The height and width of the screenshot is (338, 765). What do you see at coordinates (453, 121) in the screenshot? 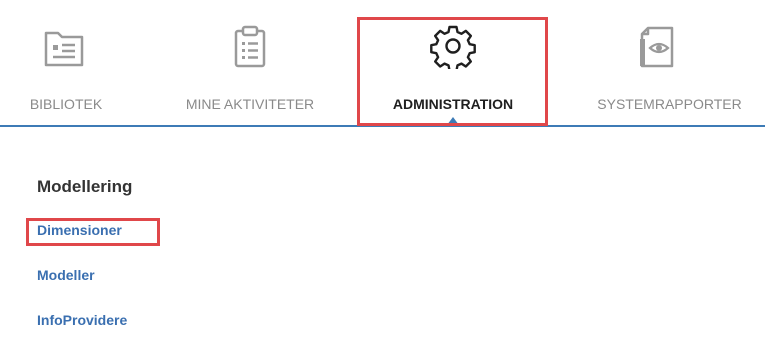
I see `active-tab-pointer` at bounding box center [453, 121].